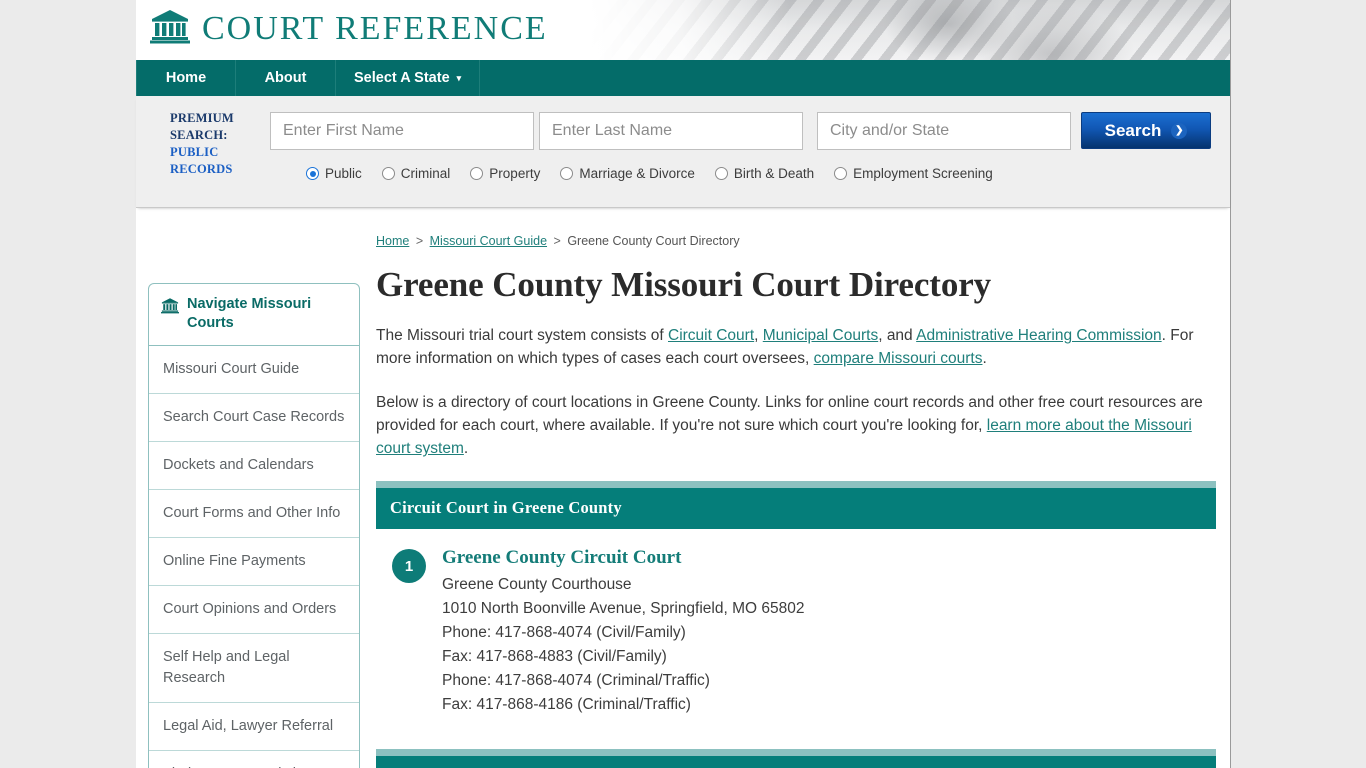  I want to click on radio-public-label: Public, so click(343, 173).